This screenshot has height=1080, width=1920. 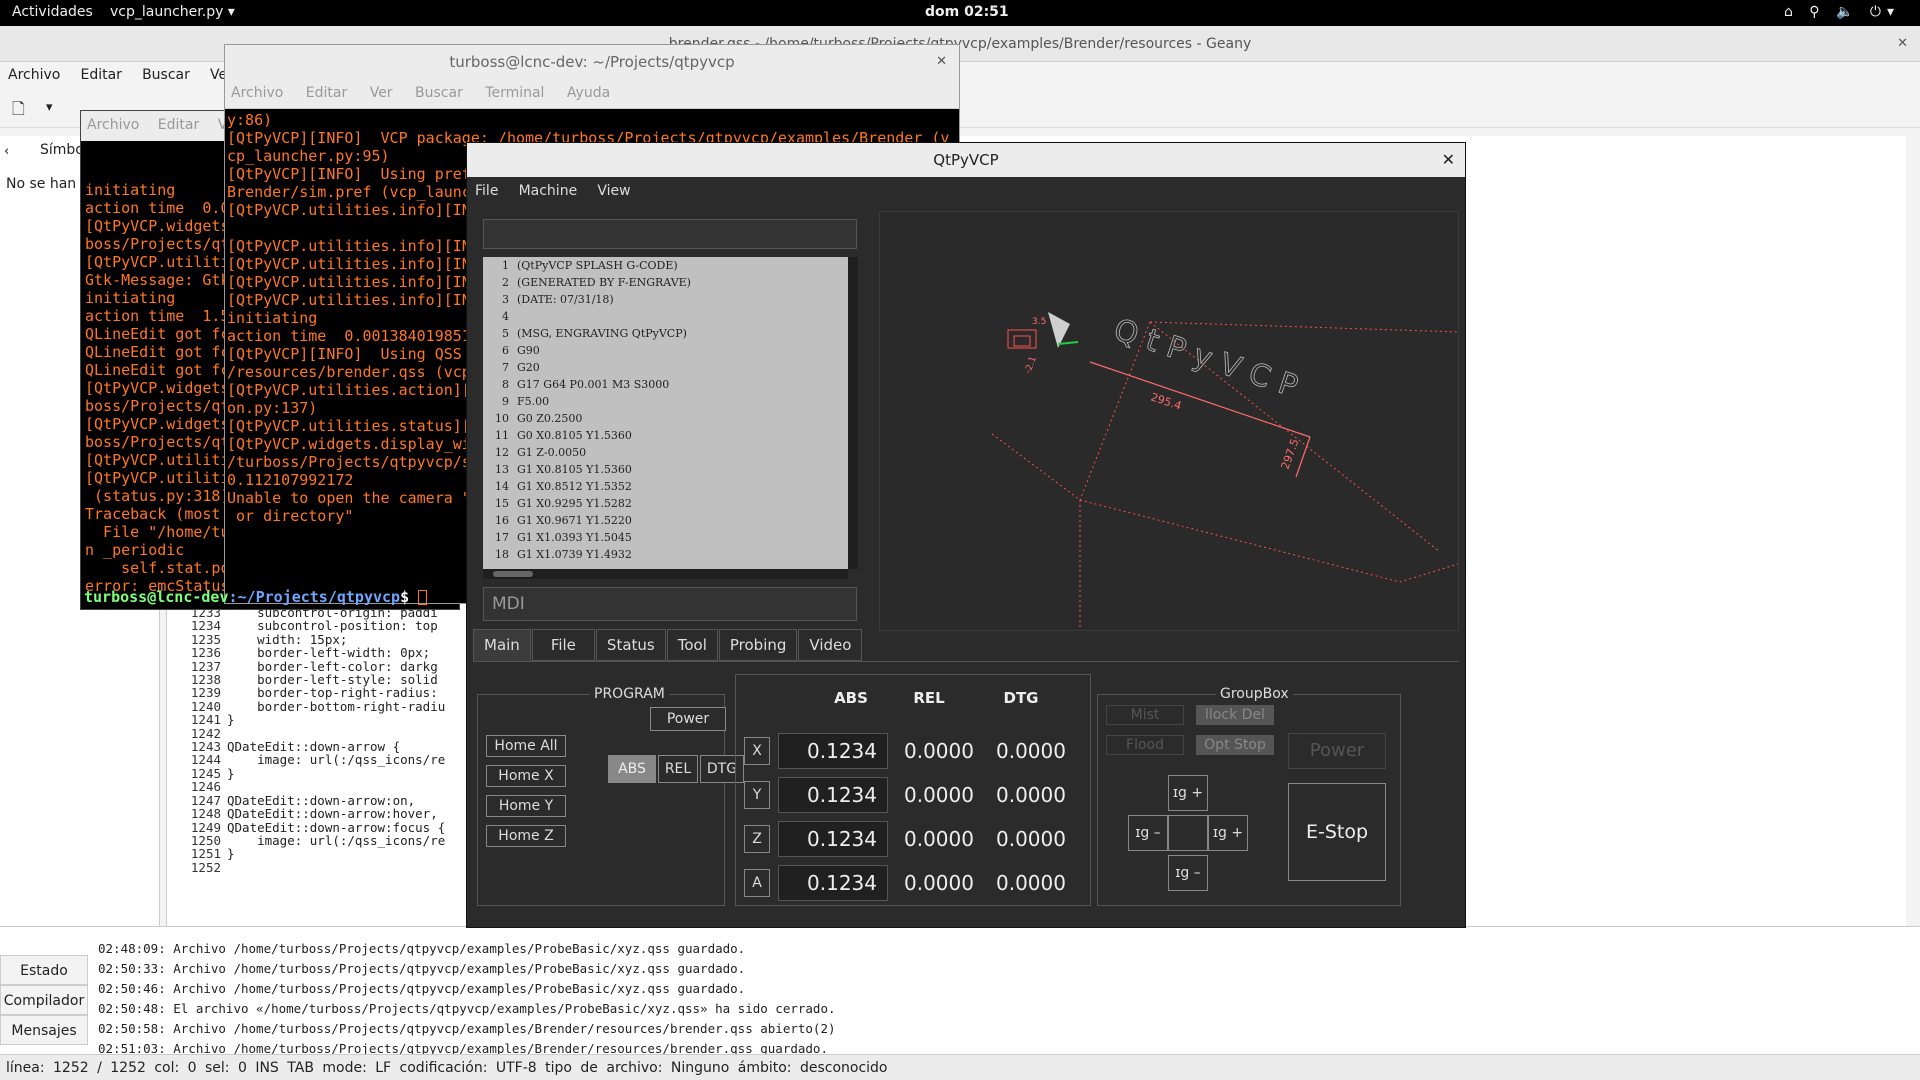 What do you see at coordinates (1145, 715) in the screenshot?
I see `mist-button: Mist` at bounding box center [1145, 715].